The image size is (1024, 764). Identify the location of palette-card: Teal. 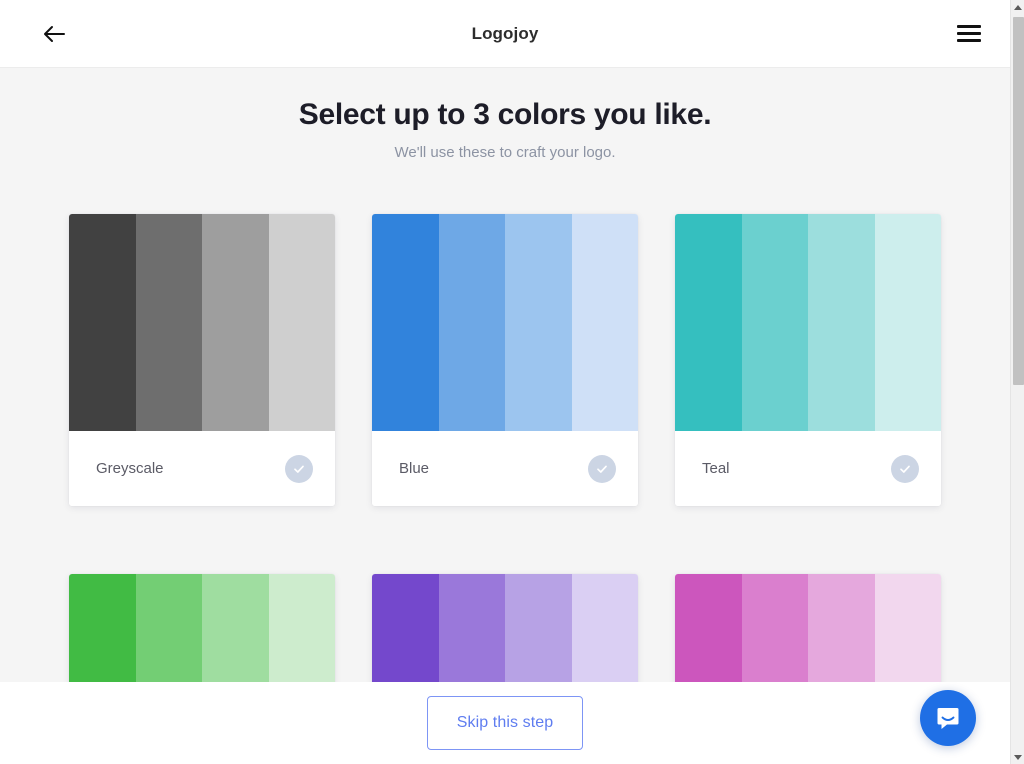
(808, 360).